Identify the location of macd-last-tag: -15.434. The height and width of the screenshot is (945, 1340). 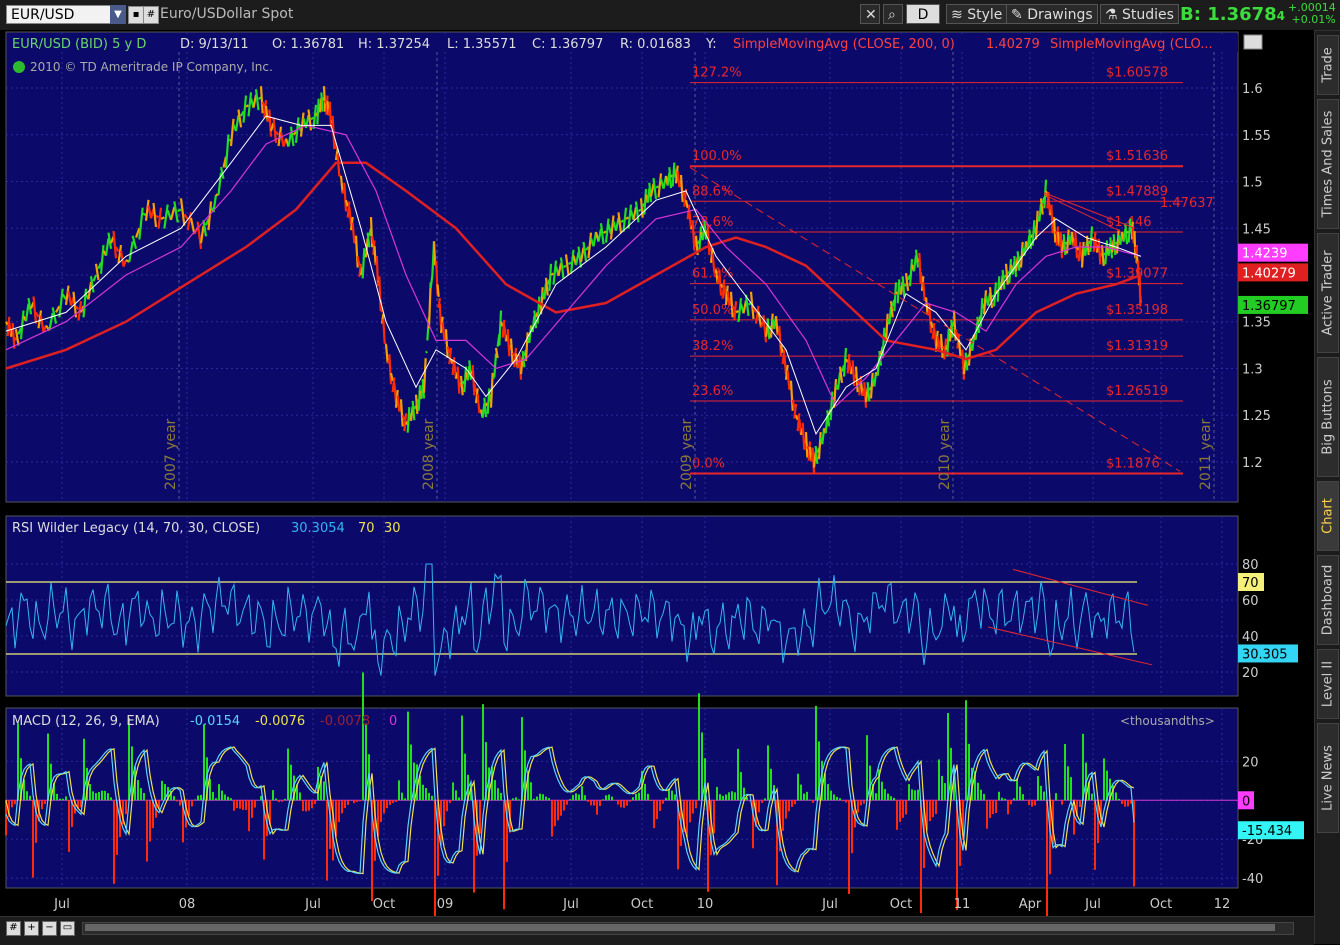
(1267, 831).